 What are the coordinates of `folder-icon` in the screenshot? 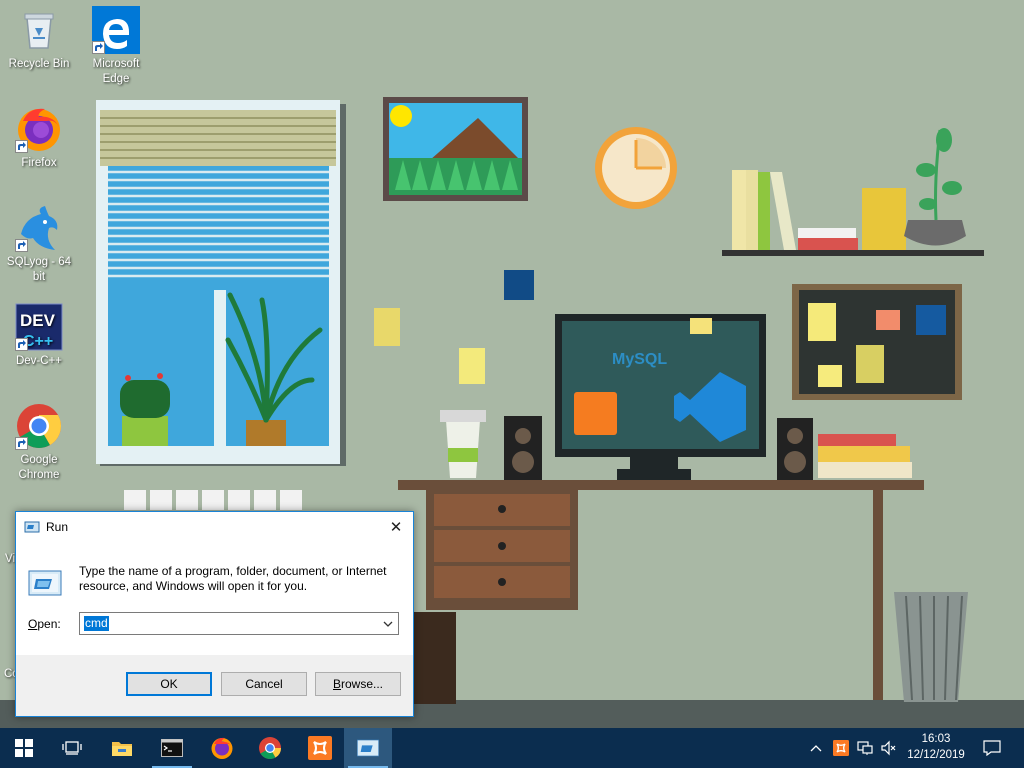 It's located at (122, 749).